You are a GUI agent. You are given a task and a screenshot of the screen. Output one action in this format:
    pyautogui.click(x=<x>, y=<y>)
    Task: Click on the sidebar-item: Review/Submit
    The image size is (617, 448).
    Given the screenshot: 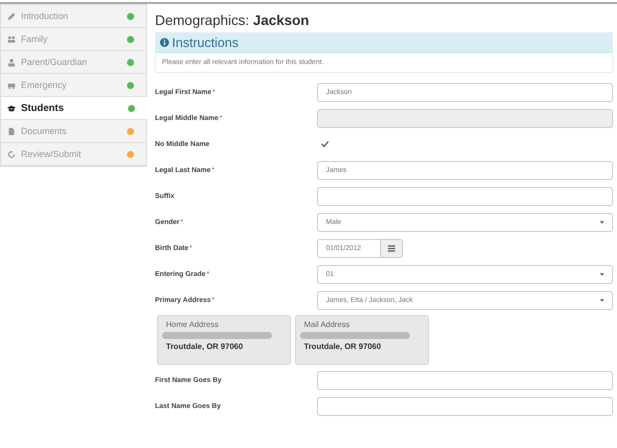 What is the action you would take?
    pyautogui.click(x=73, y=154)
    